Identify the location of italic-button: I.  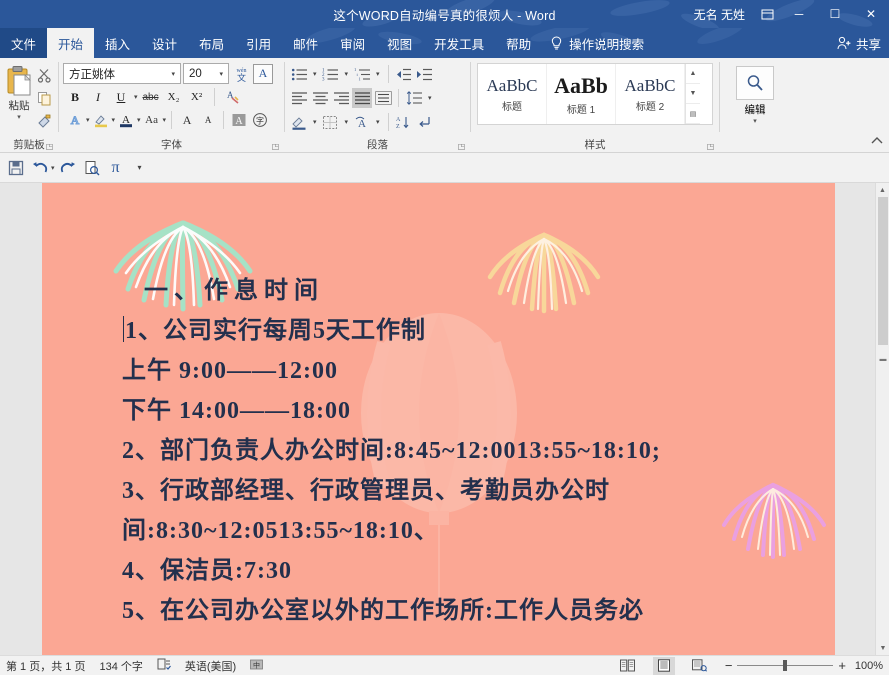
(98, 97).